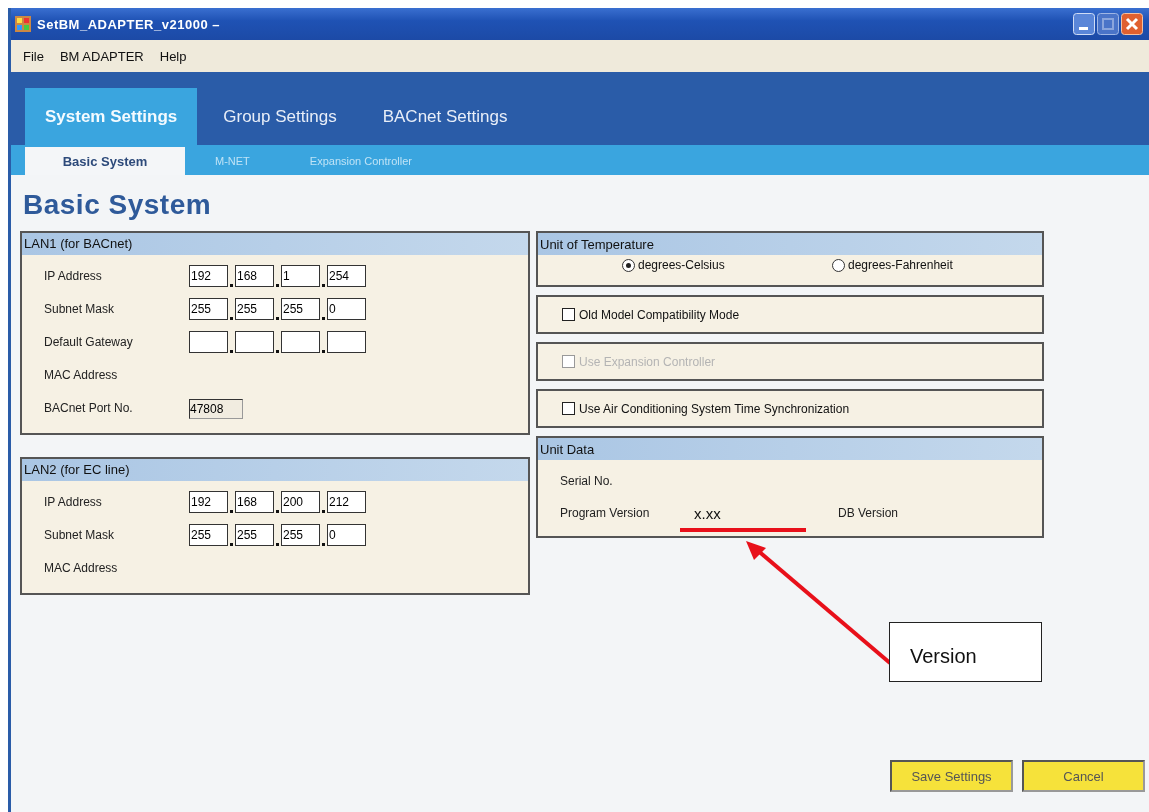 This screenshot has height=812, width=1149. Describe the element at coordinates (173, 56) in the screenshot. I see `menu-item: Help` at that location.